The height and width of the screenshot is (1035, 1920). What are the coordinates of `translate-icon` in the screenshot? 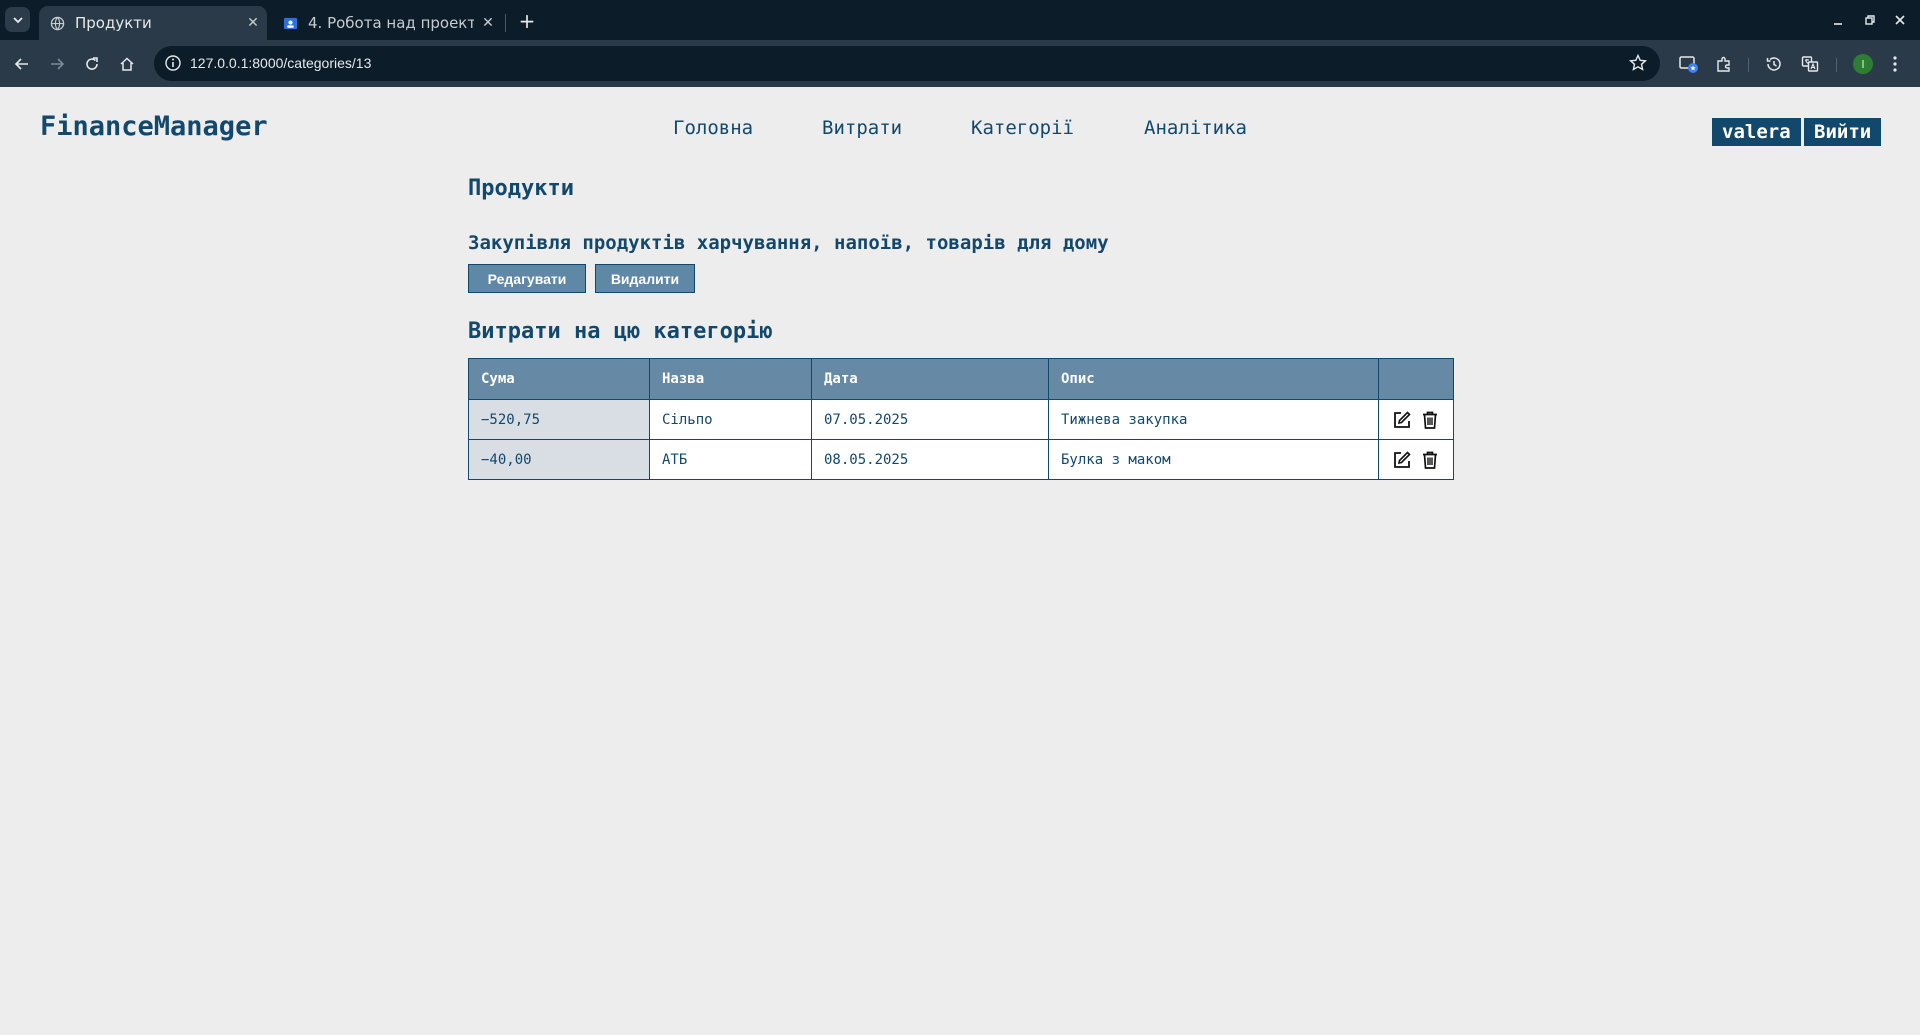 It's located at (1810, 64).